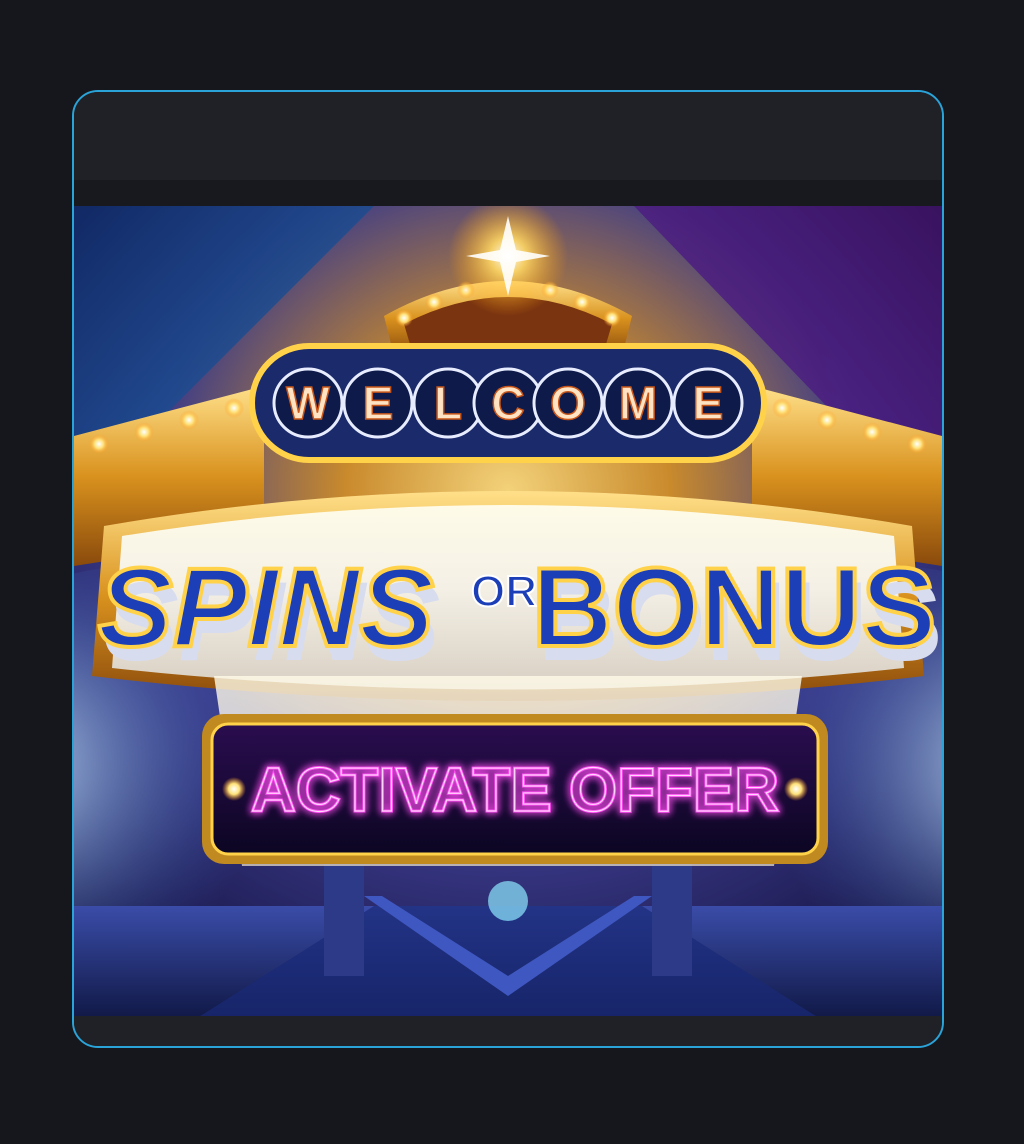  Describe the element at coordinates (708, 403) in the screenshot. I see `welcome-letter-e2: E` at that location.